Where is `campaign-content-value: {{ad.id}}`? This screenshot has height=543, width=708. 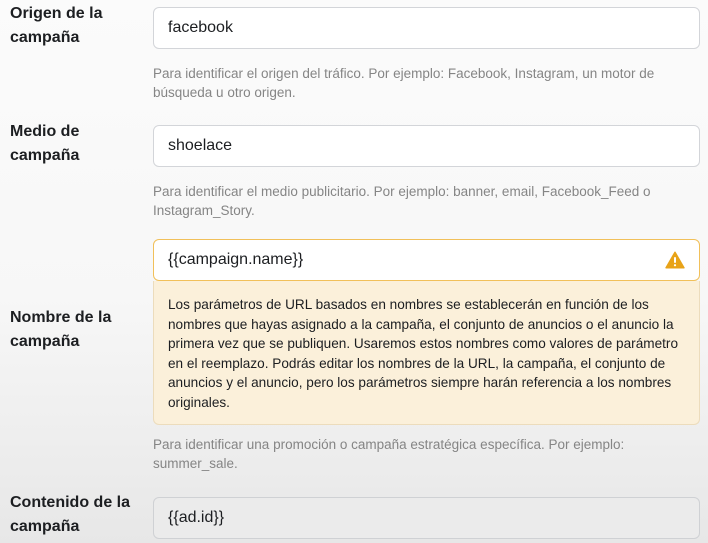
campaign-content-value: {{ad.id}} is located at coordinates (196, 517).